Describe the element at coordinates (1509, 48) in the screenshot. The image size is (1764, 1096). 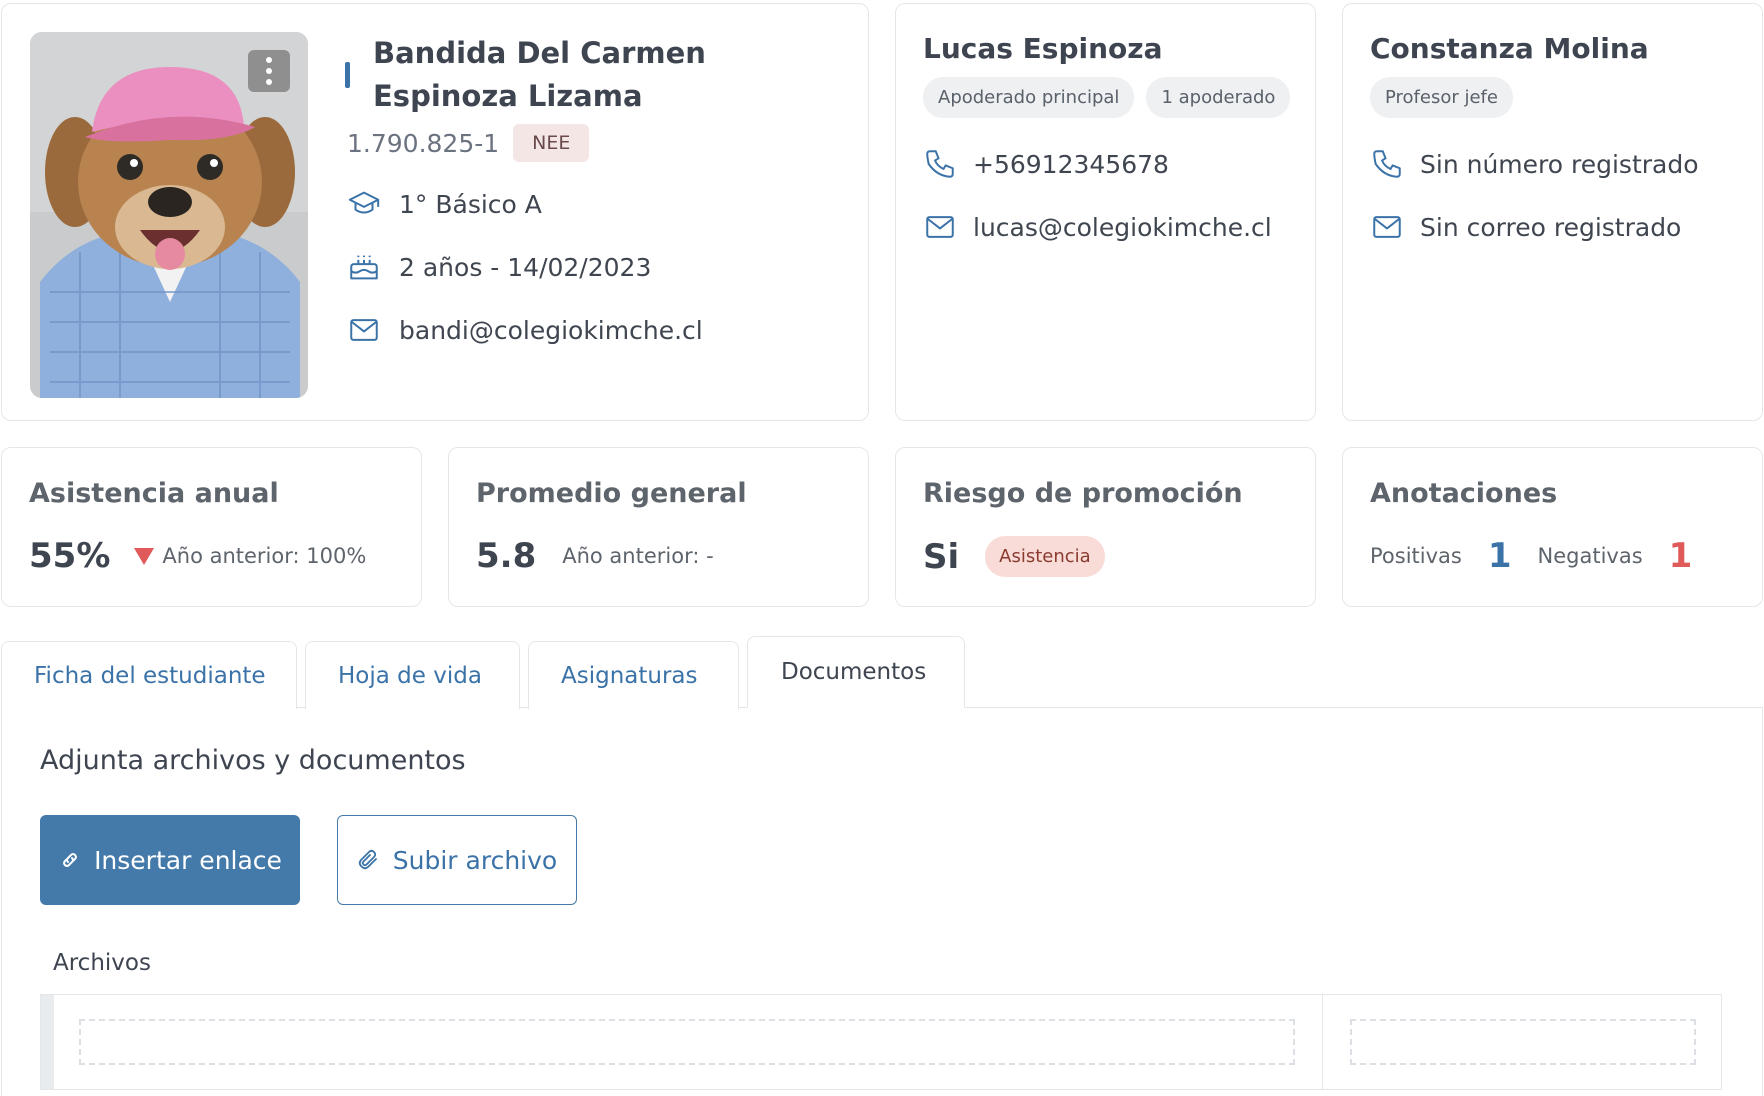
I see `teacher-name: Constanza Molina` at that location.